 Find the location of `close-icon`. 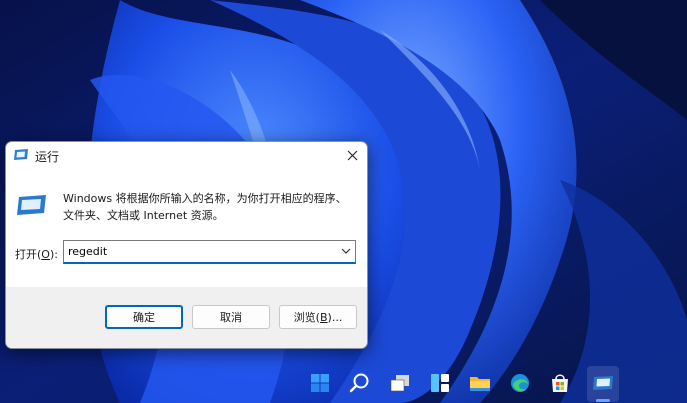

close-icon is located at coordinates (352, 155).